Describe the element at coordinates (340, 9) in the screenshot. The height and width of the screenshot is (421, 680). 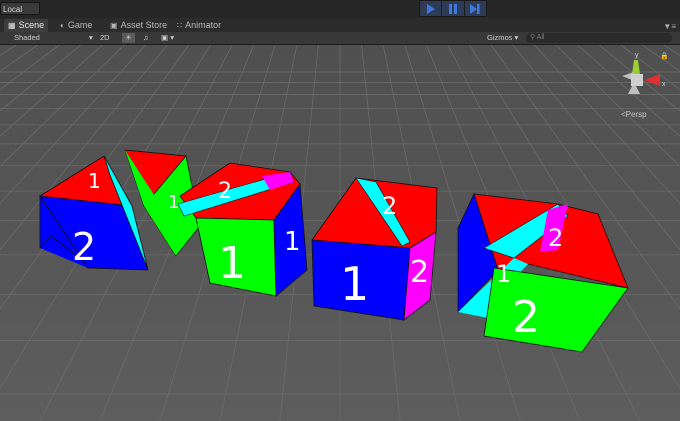
I see `main-toolbar: Local` at that location.